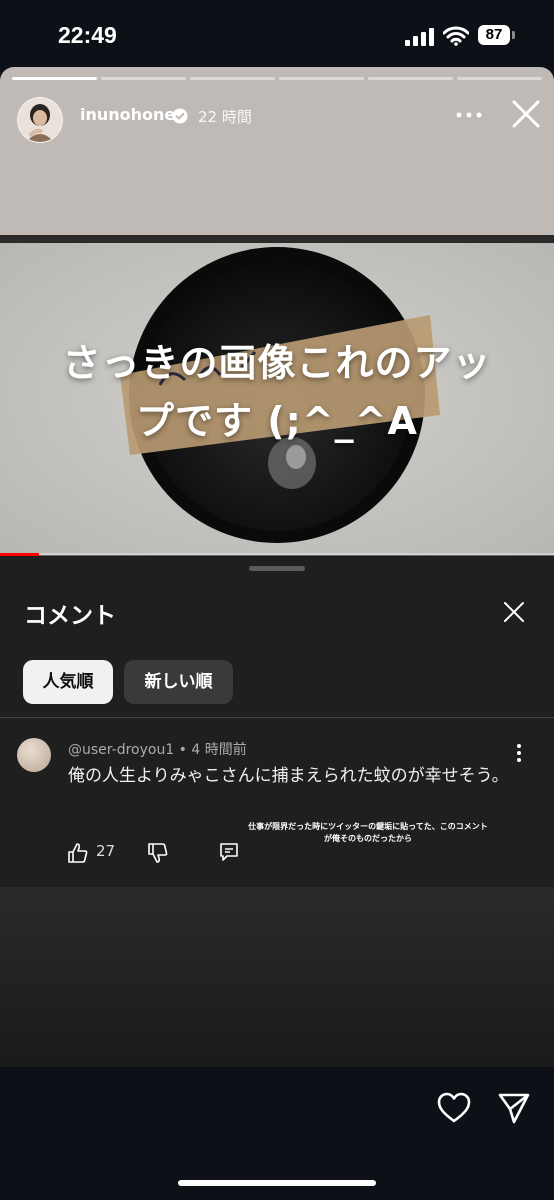 This screenshot has width=554, height=1200. What do you see at coordinates (277, 1183) in the screenshot?
I see `home-indicator` at bounding box center [277, 1183].